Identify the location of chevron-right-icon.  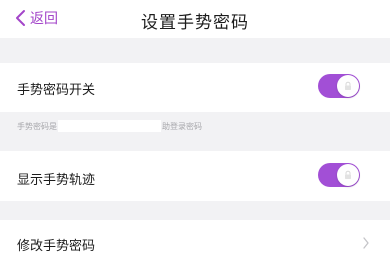
(366, 243).